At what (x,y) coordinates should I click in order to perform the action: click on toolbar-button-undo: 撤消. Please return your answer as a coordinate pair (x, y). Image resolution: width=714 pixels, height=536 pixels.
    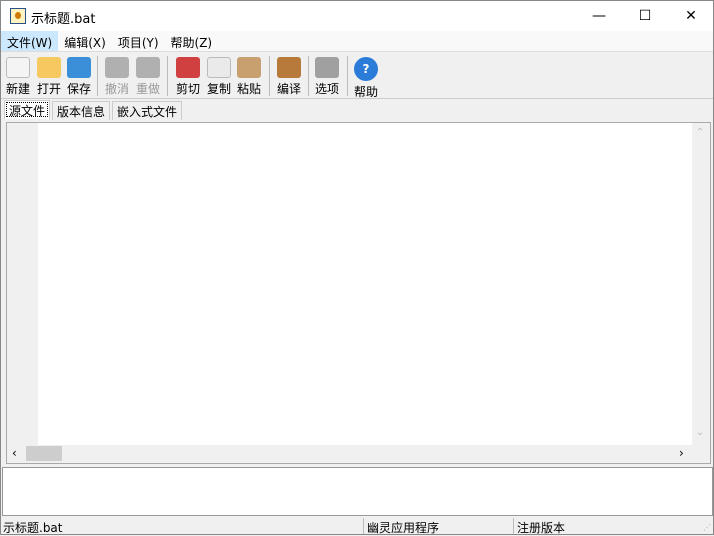
    Looking at the image, I should click on (117, 76).